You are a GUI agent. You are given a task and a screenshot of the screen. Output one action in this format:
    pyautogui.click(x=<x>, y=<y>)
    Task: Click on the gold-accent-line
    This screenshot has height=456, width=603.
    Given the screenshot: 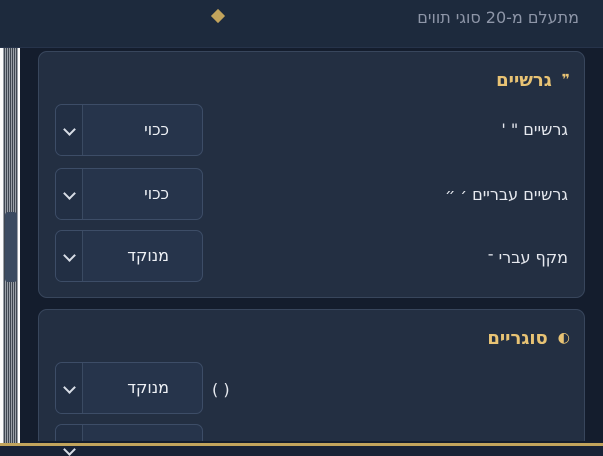 What is the action you would take?
    pyautogui.click(x=301, y=444)
    